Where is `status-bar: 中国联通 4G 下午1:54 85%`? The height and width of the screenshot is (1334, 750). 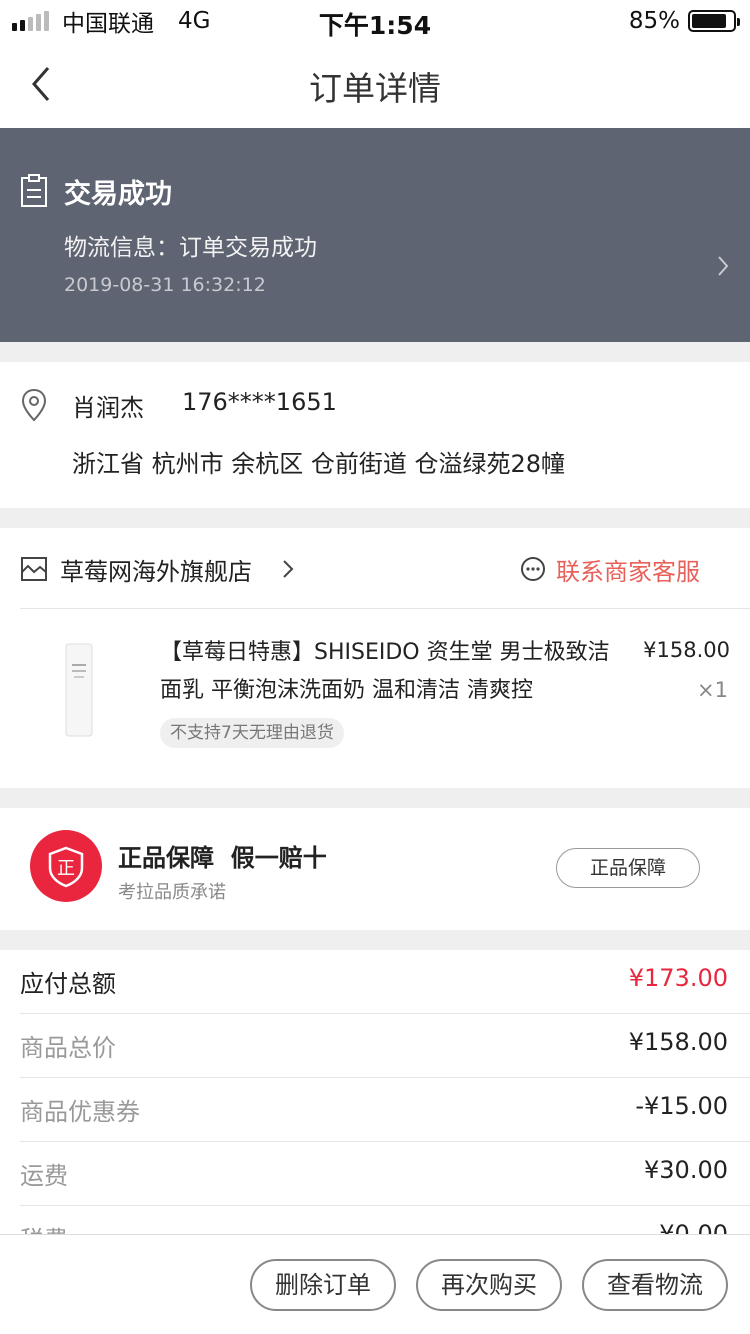
status-bar: 中国联通 4G 下午1:54 85% is located at coordinates (375, 20).